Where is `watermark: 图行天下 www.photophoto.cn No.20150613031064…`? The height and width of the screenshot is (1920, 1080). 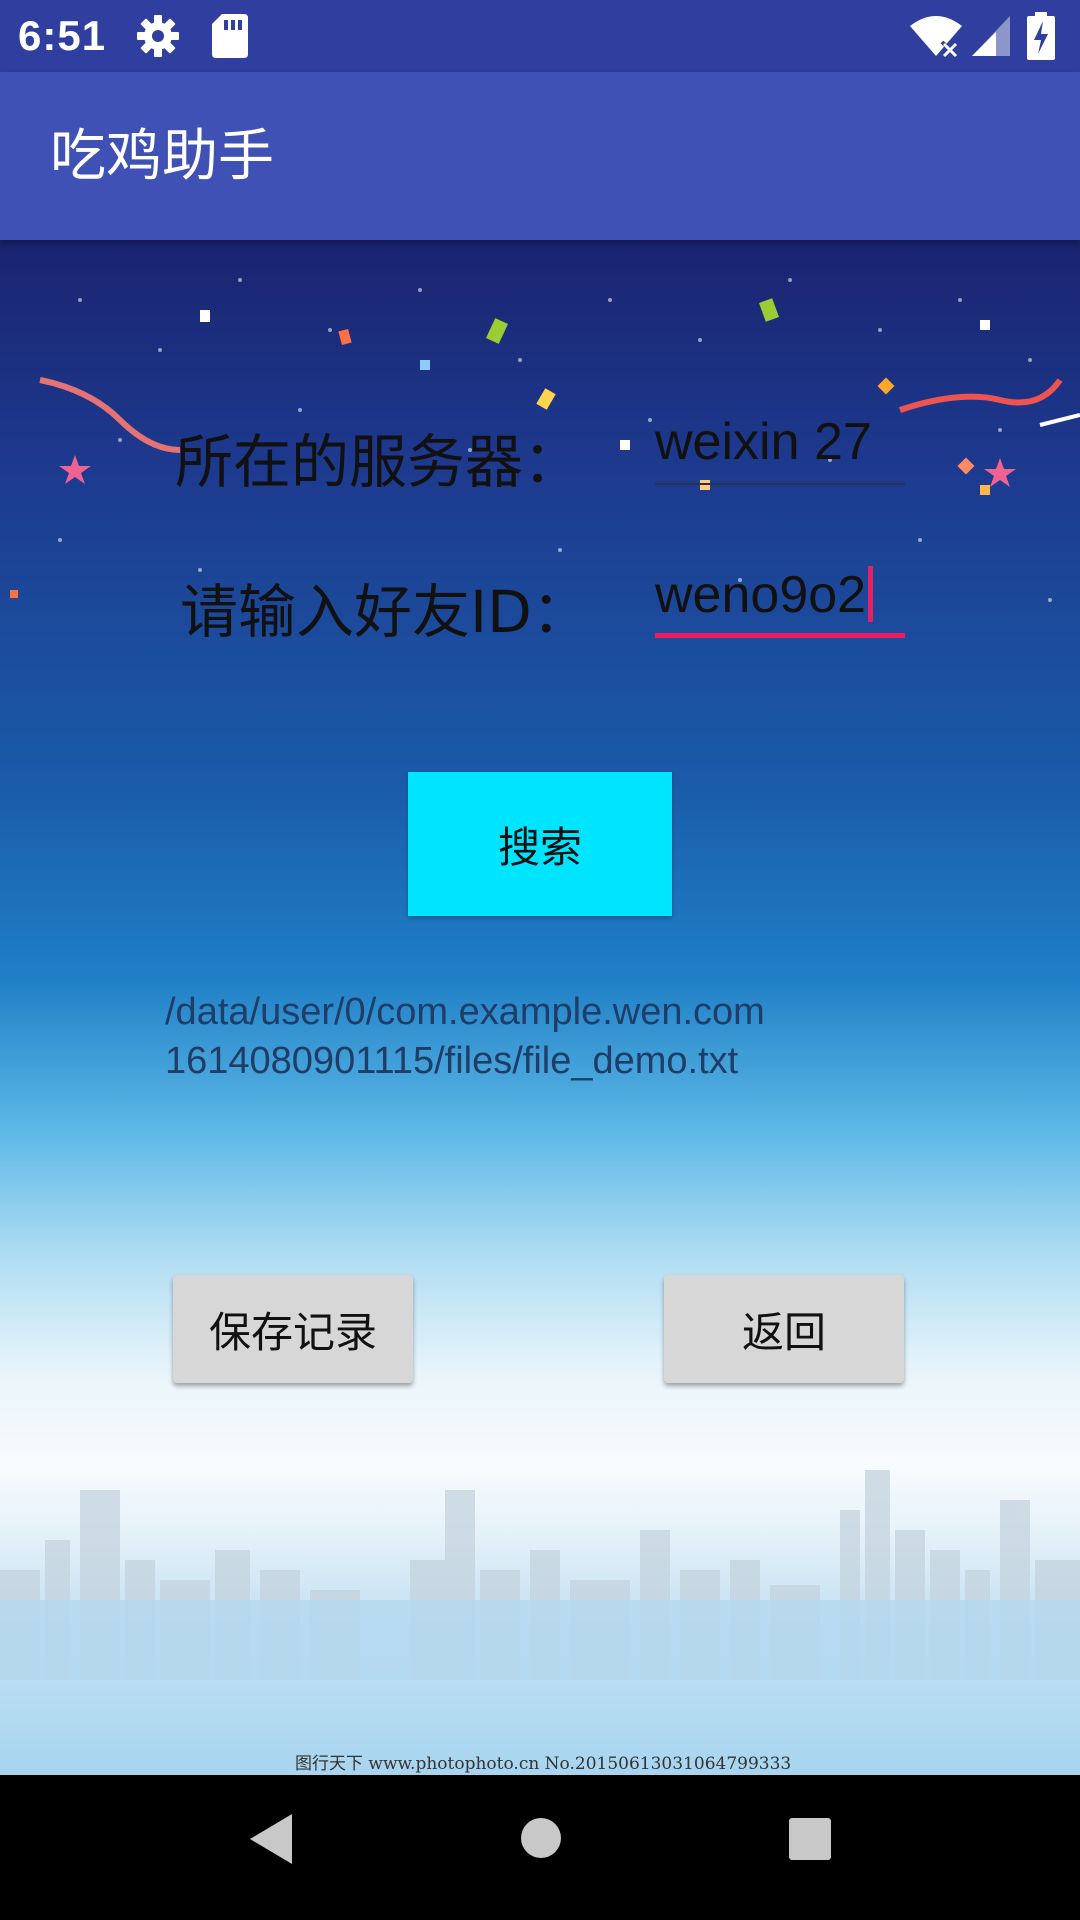 watermark: 图行天下 www.photophoto.cn No.20150613031064… is located at coordinates (540, 1760).